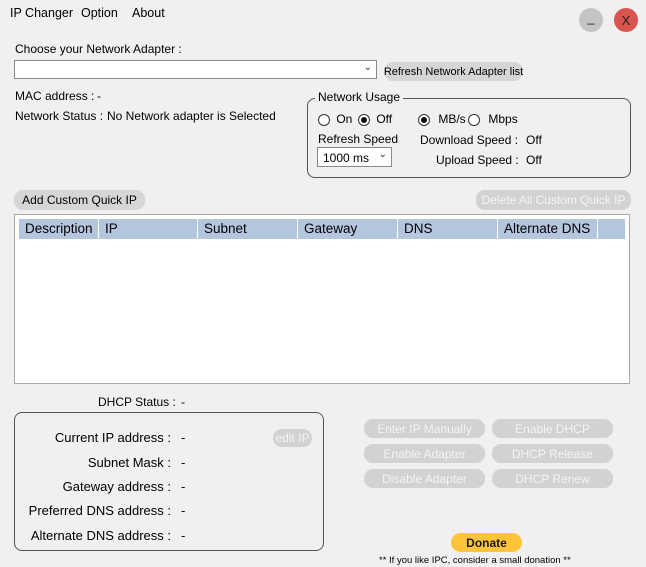 The width and height of the screenshot is (646, 567). I want to click on column-gateway: Gateway, so click(348, 229).